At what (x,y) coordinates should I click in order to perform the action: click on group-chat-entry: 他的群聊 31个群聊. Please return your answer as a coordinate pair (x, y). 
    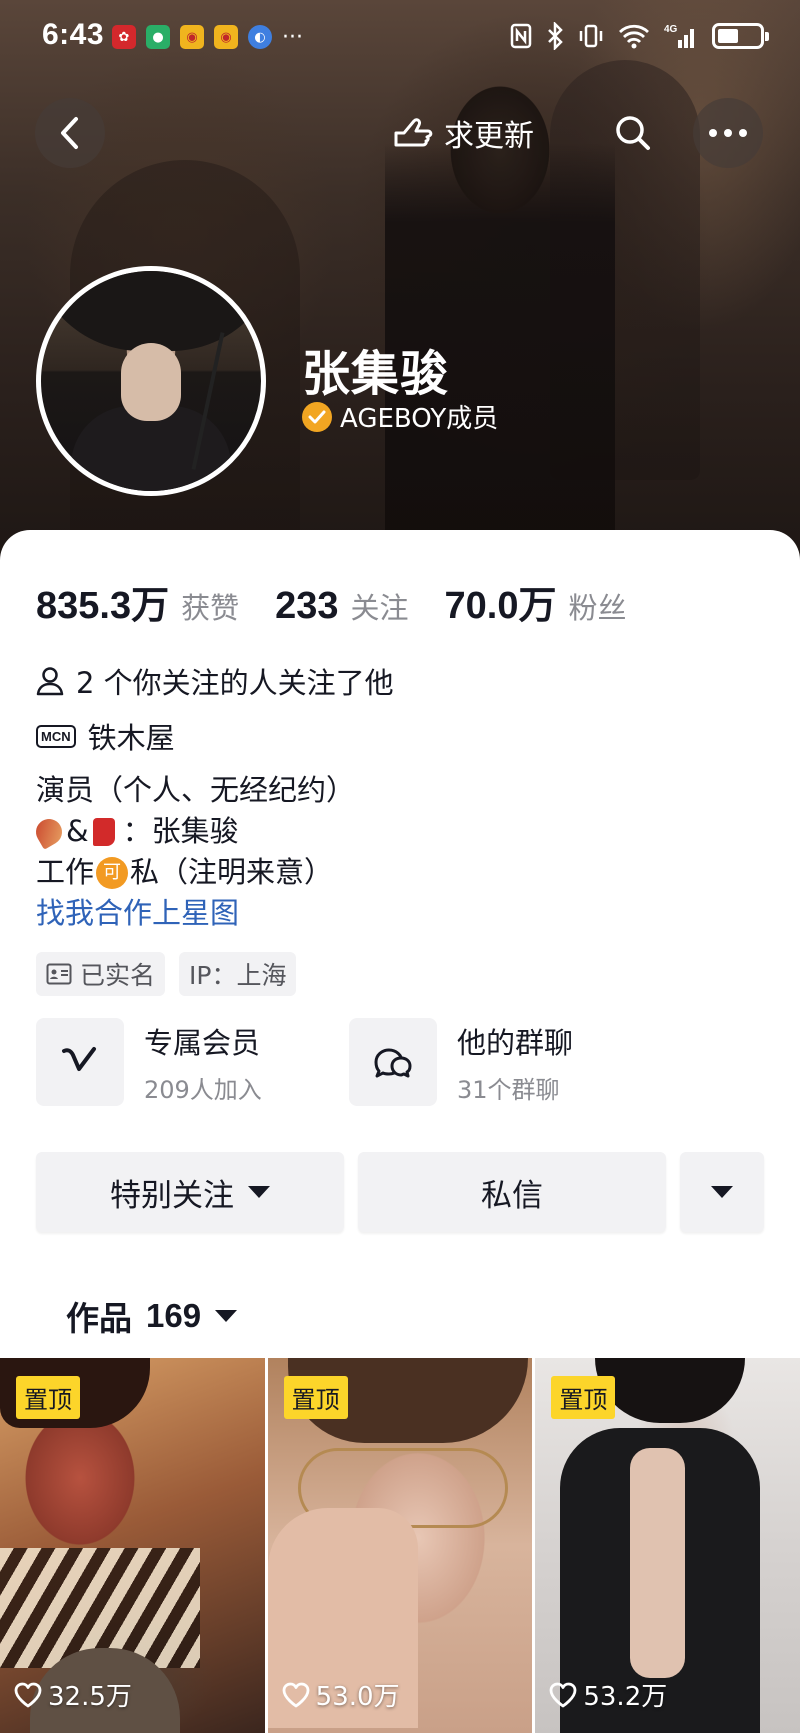
    Looking at the image, I should click on (461, 1062).